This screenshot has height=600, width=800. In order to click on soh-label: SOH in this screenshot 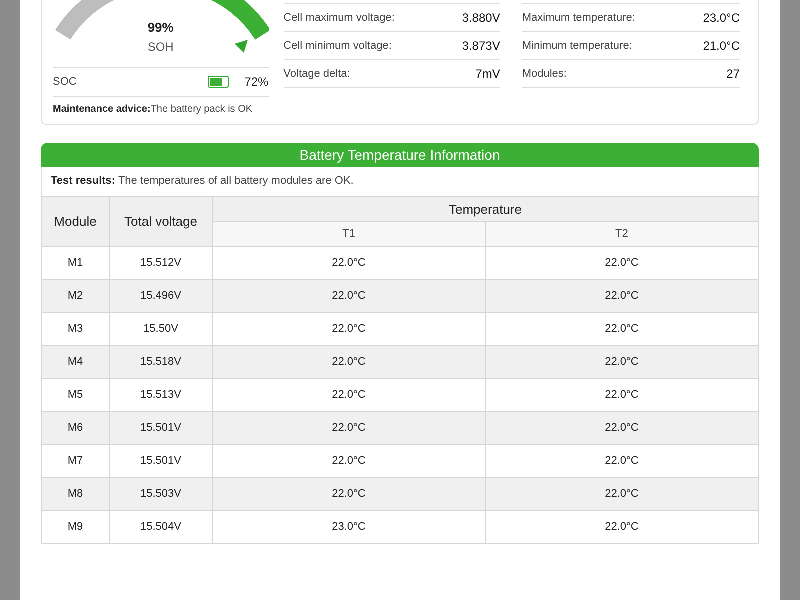, I will do `click(161, 47)`.